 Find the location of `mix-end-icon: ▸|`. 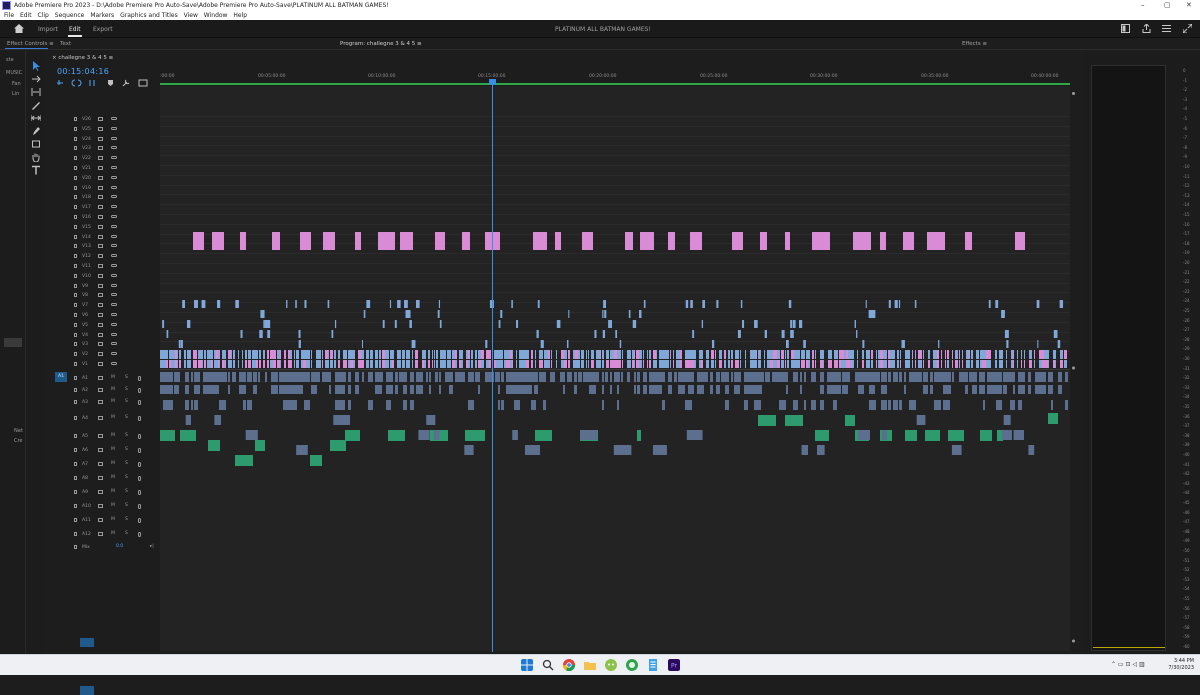

mix-end-icon: ▸| is located at coordinates (152, 546).